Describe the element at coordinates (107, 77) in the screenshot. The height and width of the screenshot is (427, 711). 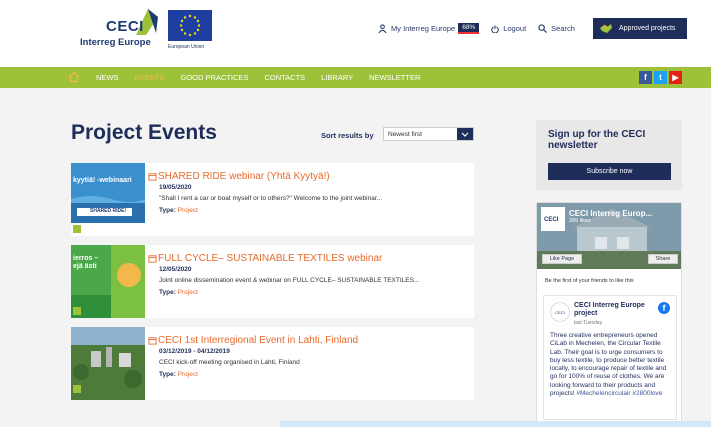
I see `nav-item-news: News` at that location.